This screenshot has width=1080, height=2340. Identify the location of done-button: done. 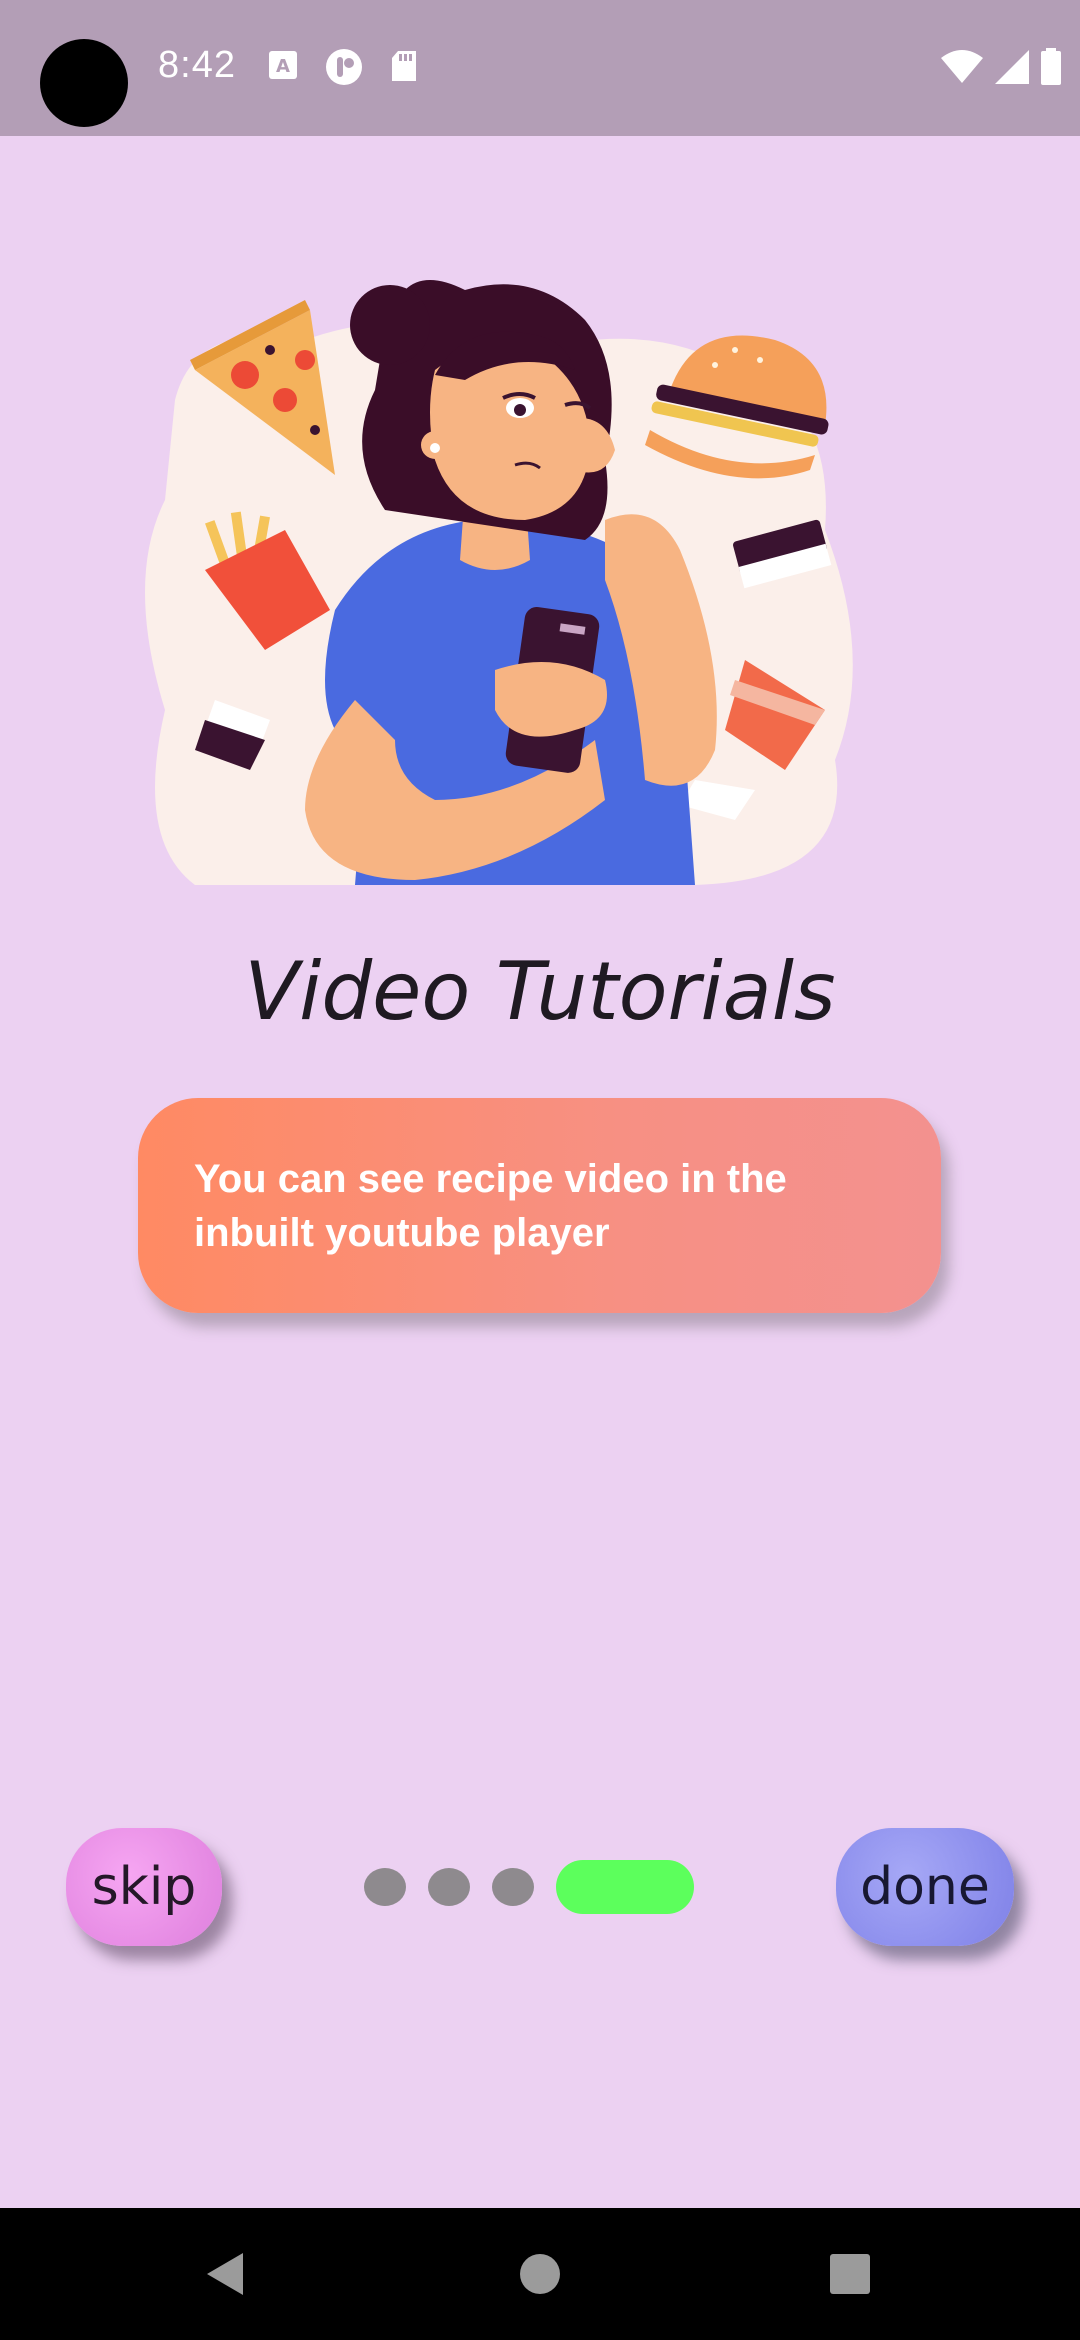
(925, 1887).